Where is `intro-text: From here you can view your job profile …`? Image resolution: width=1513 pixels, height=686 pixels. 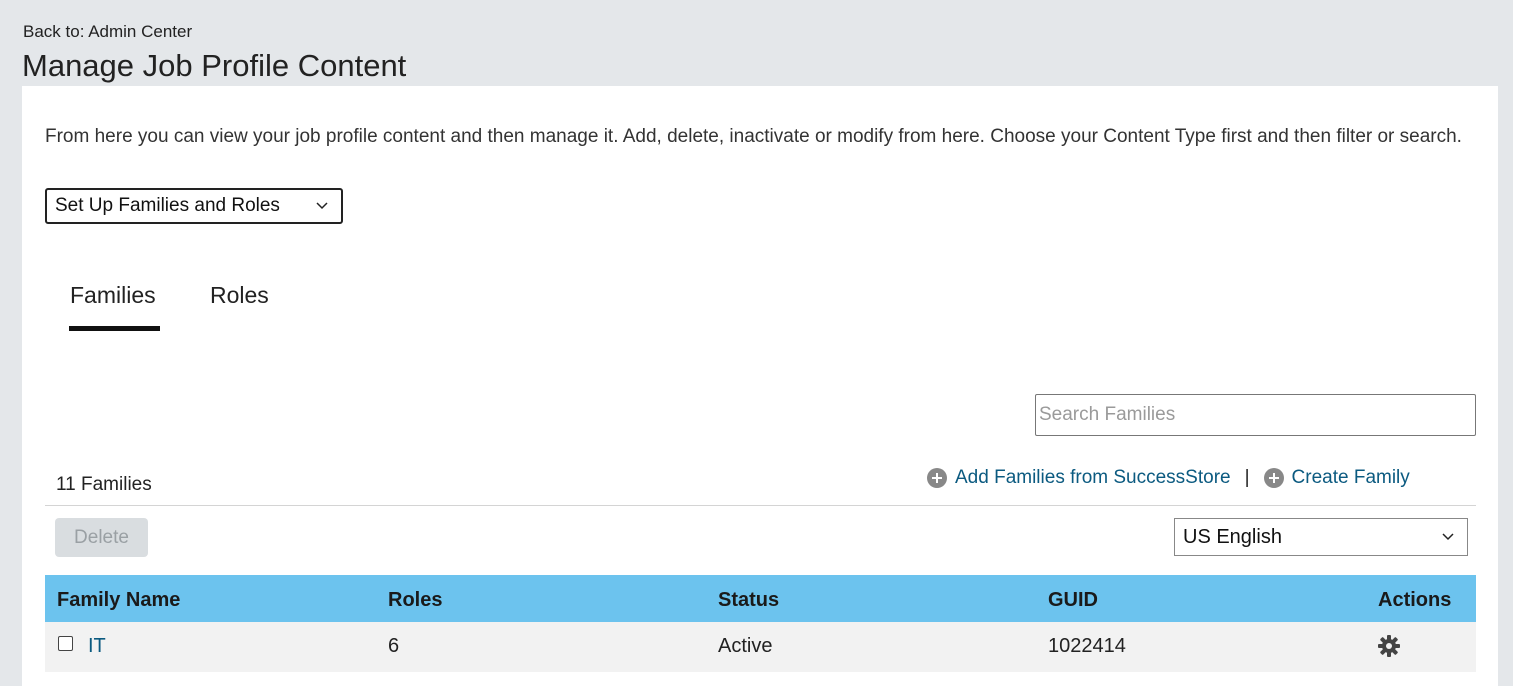 intro-text: From here you can view your job profile … is located at coordinates (753, 136).